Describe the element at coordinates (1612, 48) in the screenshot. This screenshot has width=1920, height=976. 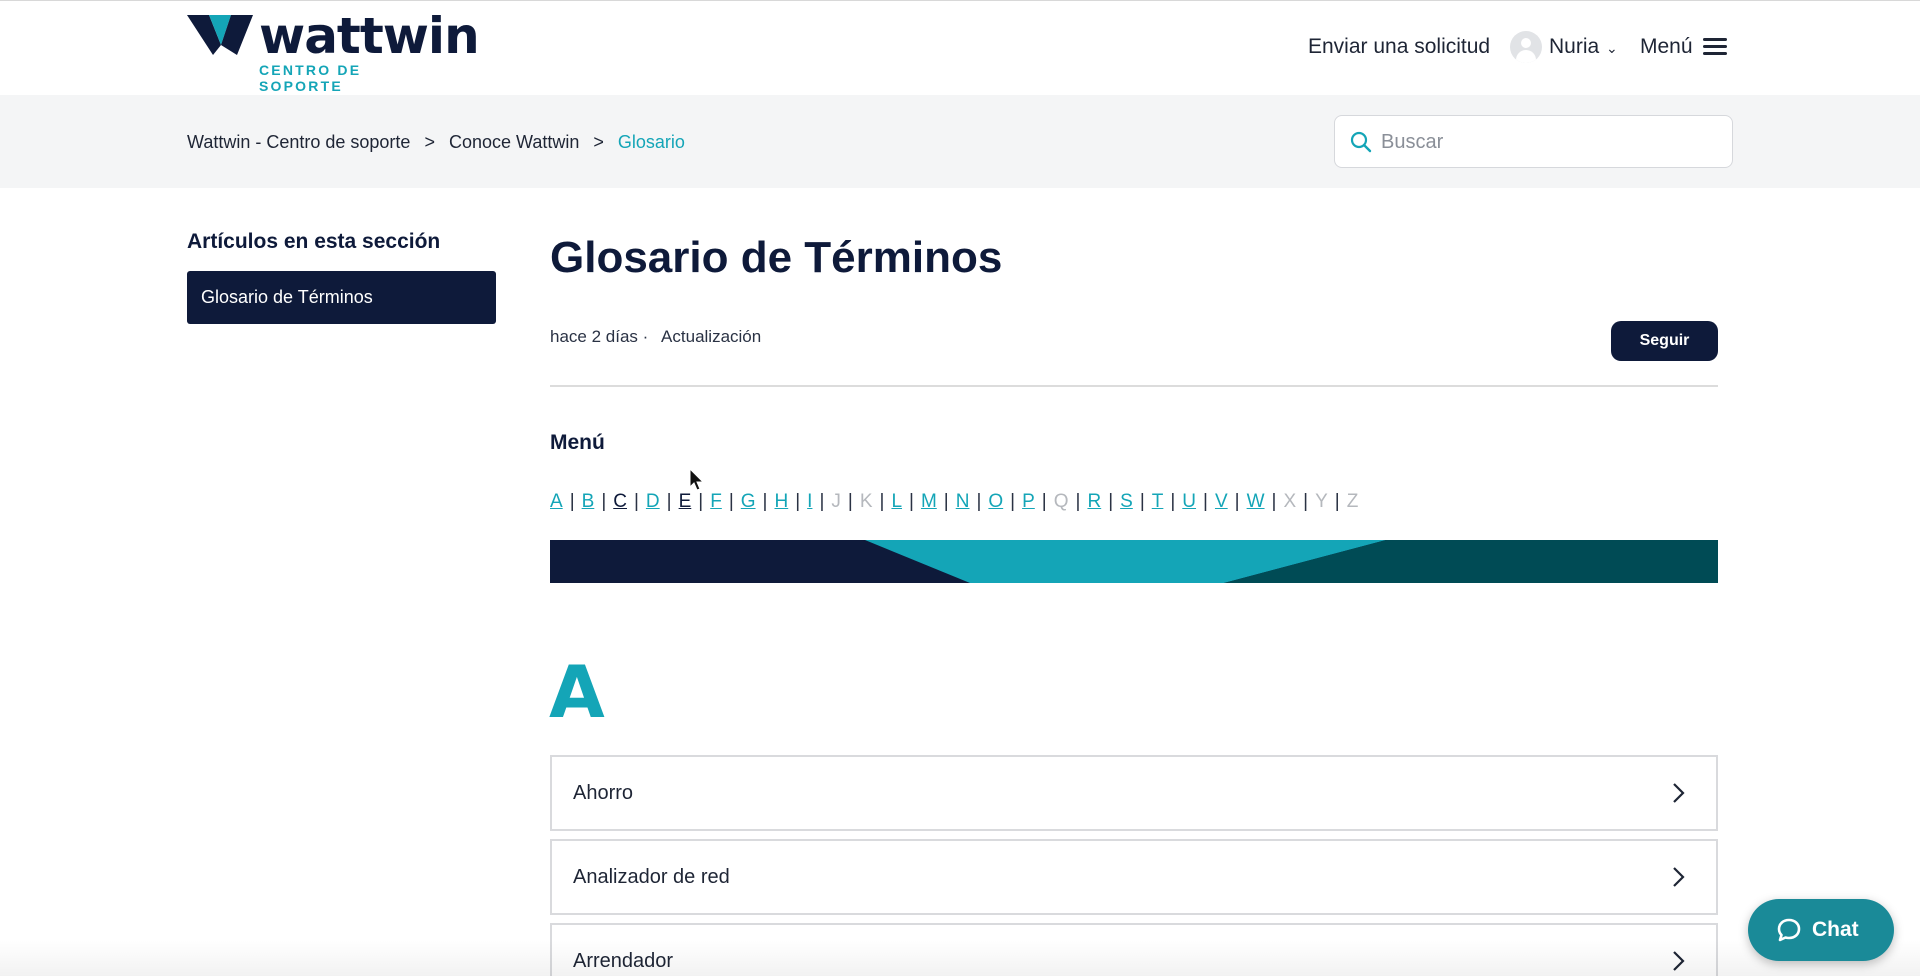
I see `chevron-down-icon: ⌄` at that location.